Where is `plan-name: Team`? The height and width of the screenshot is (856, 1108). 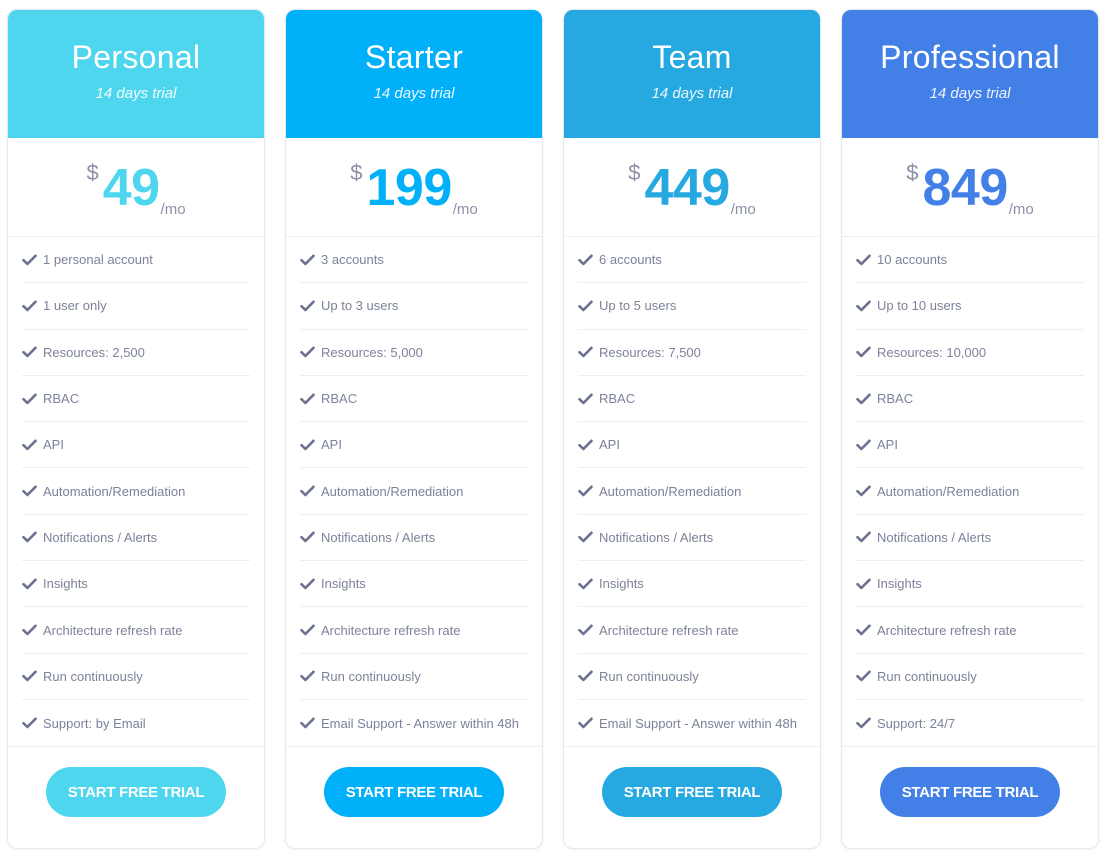 plan-name: Team is located at coordinates (692, 57).